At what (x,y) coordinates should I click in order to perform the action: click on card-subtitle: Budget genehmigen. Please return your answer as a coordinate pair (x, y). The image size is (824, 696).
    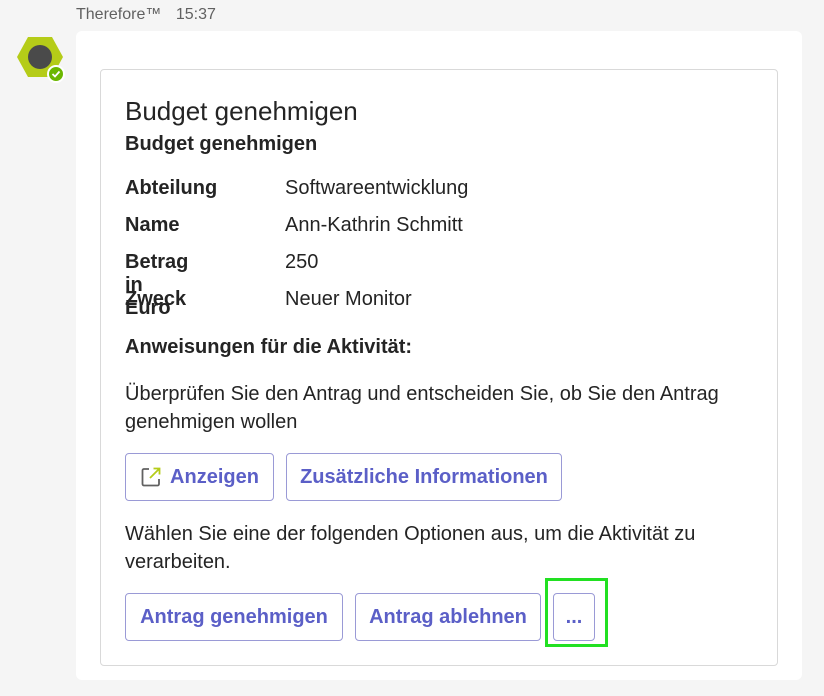
    Looking at the image, I should click on (221, 144).